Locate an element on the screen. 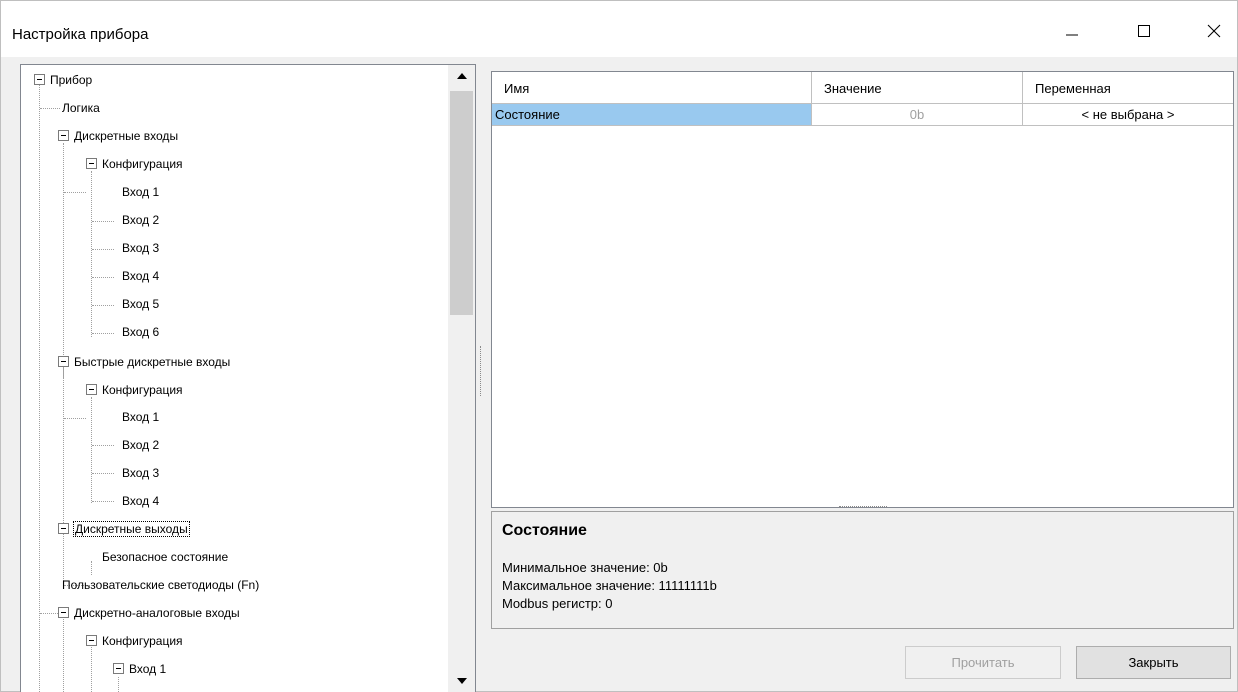  tree-scrollbar is located at coordinates (461, 378).